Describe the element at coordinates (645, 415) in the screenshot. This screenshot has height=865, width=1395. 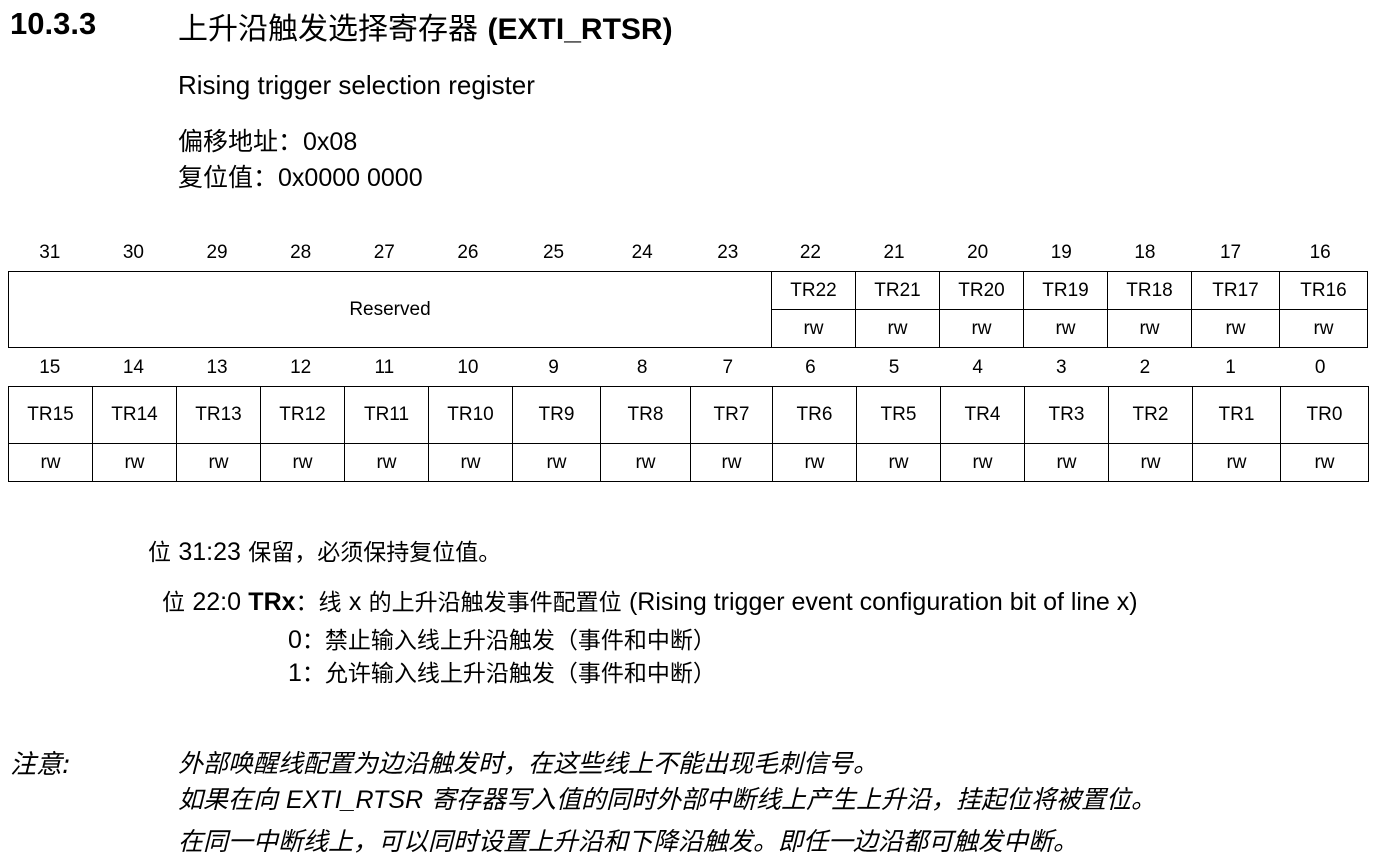
I see `field-tr8: TR8` at that location.